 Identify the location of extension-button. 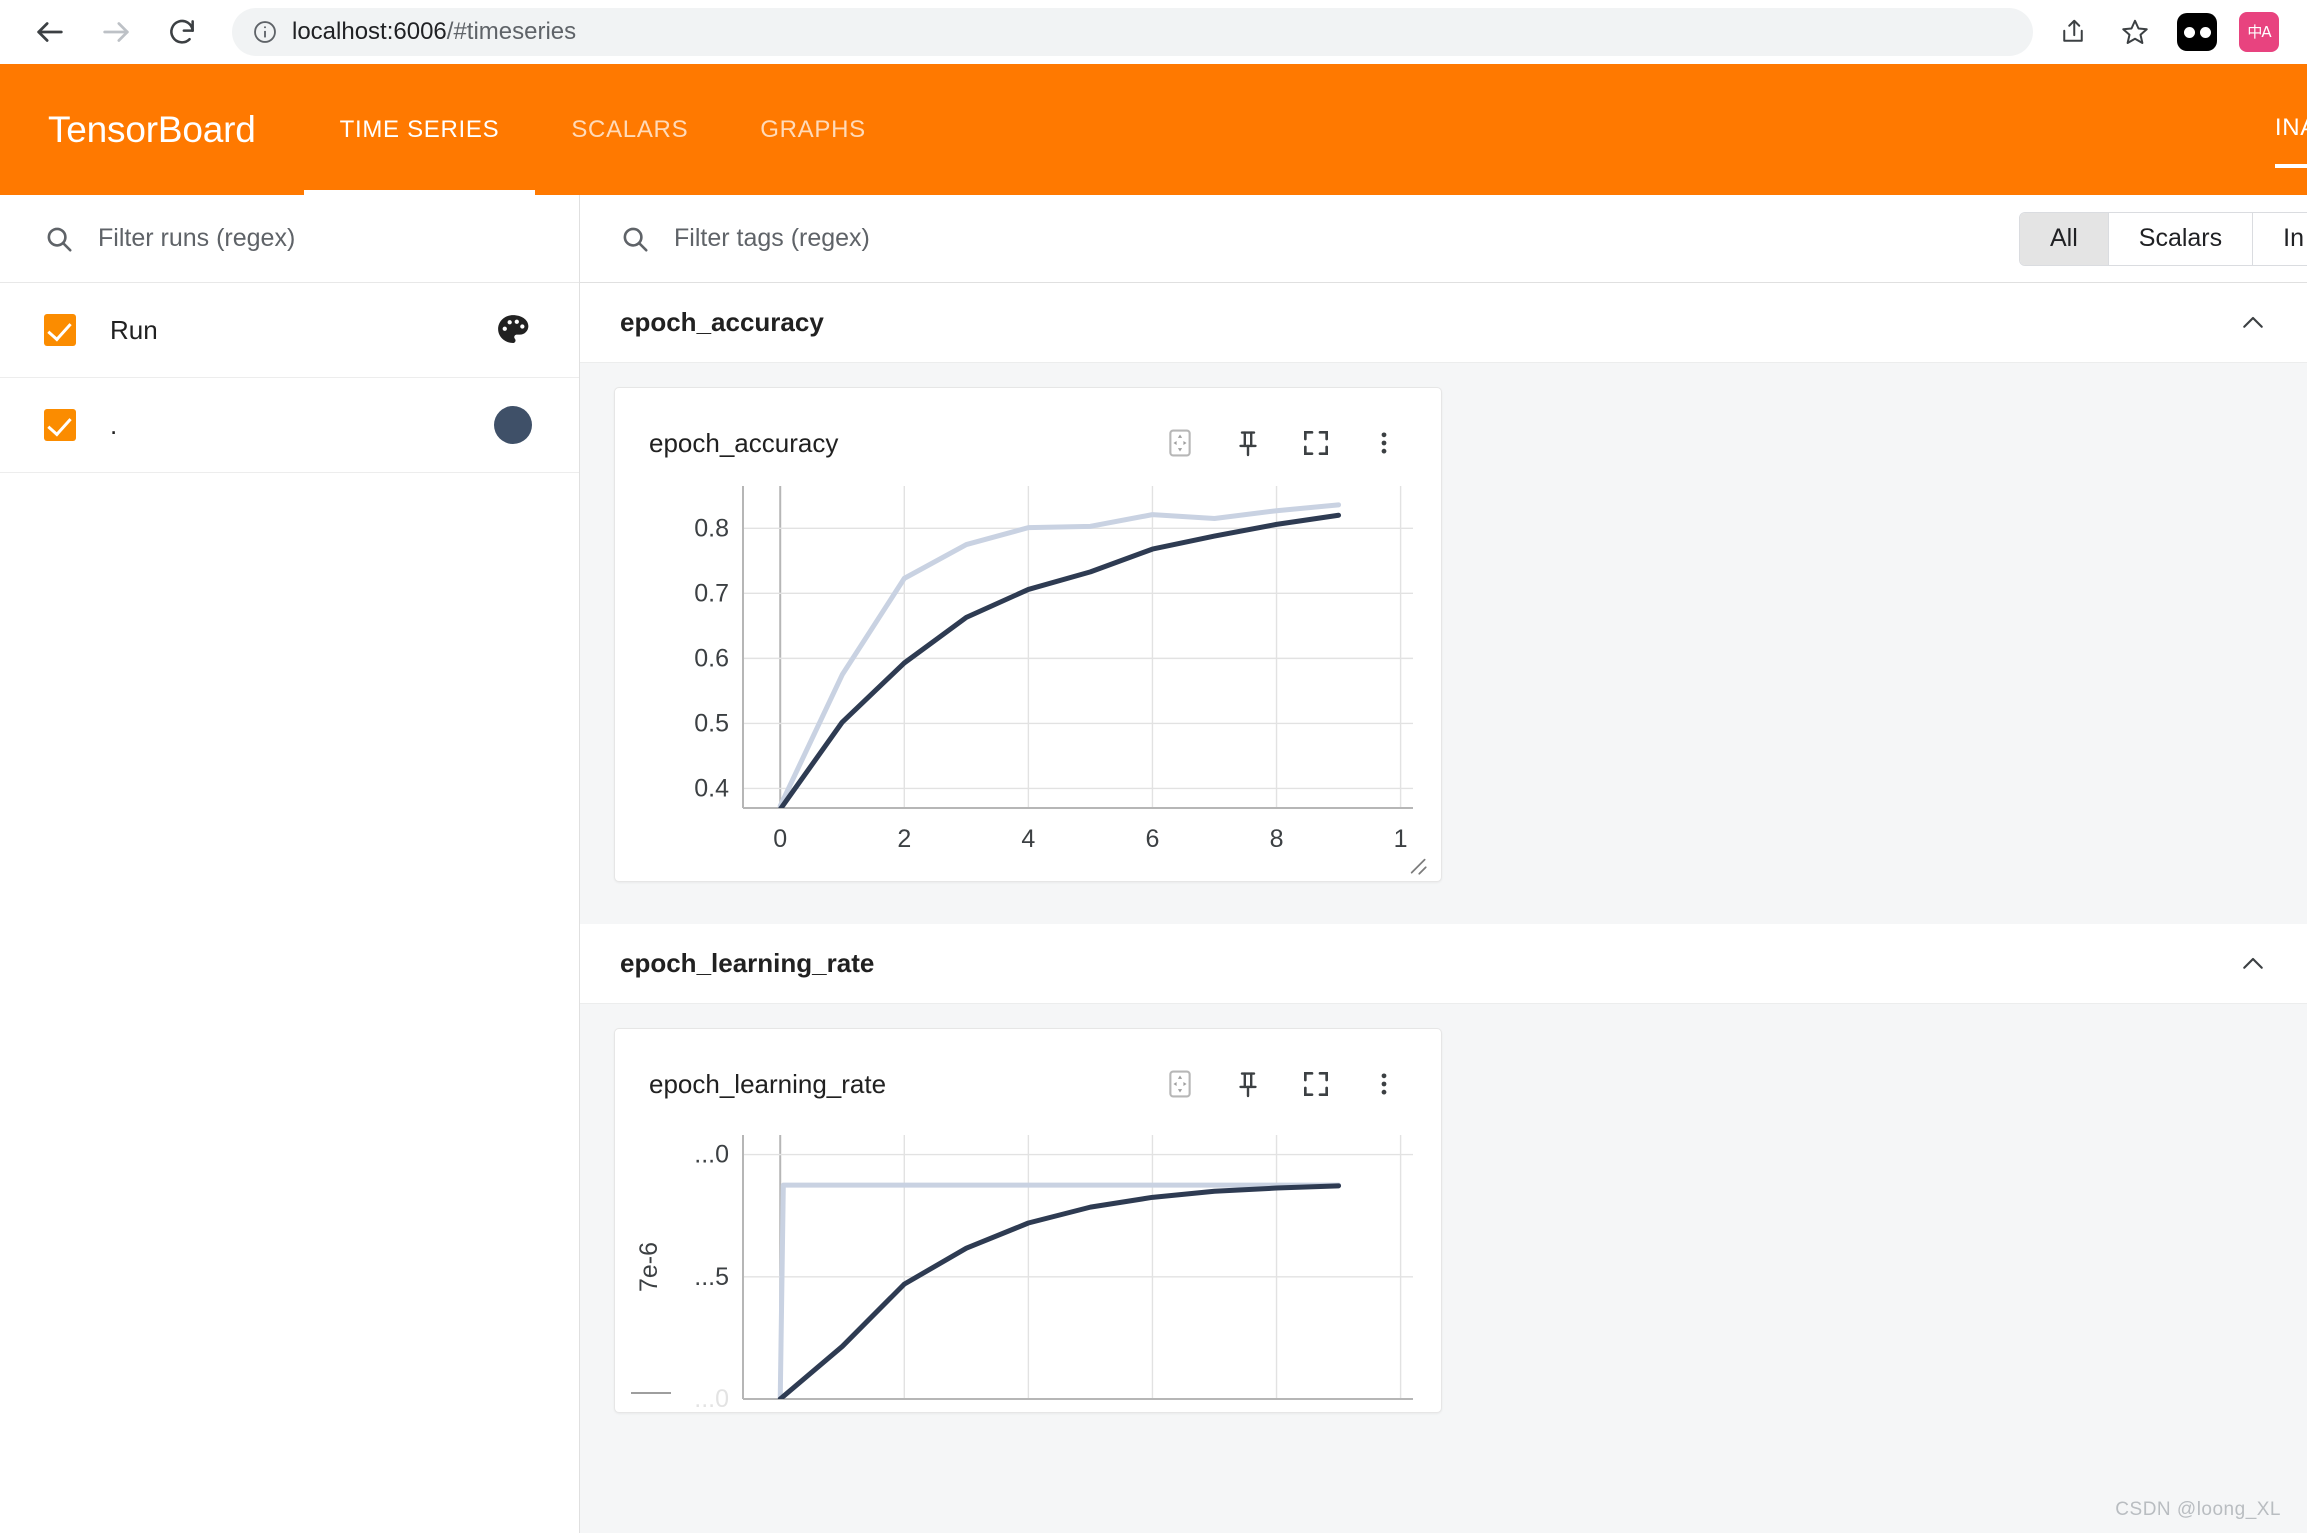
(2197, 32).